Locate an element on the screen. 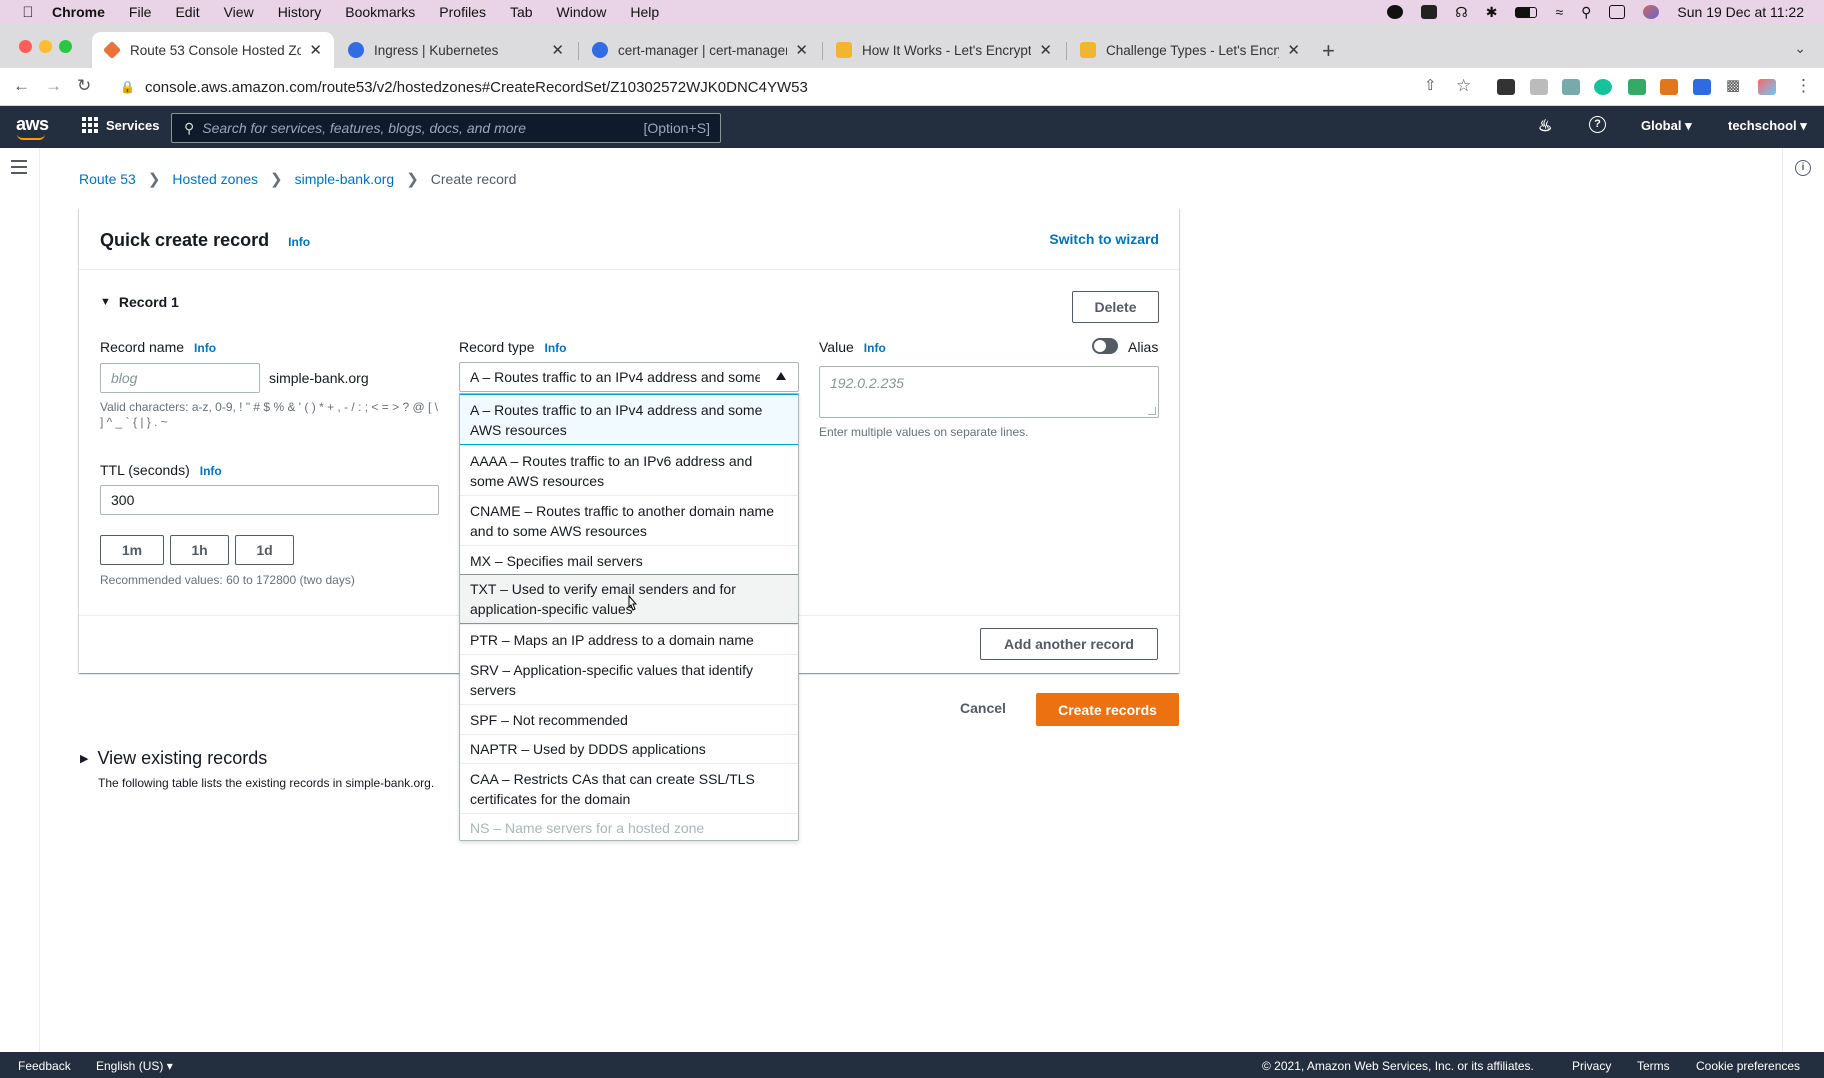  menu-app-name: Chrome is located at coordinates (78, 12).